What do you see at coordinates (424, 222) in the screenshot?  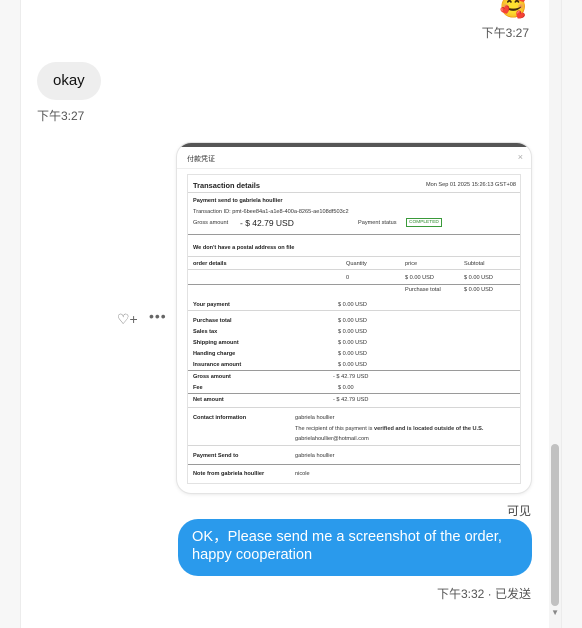 I see `payment-status-badge: COMPLETED` at bounding box center [424, 222].